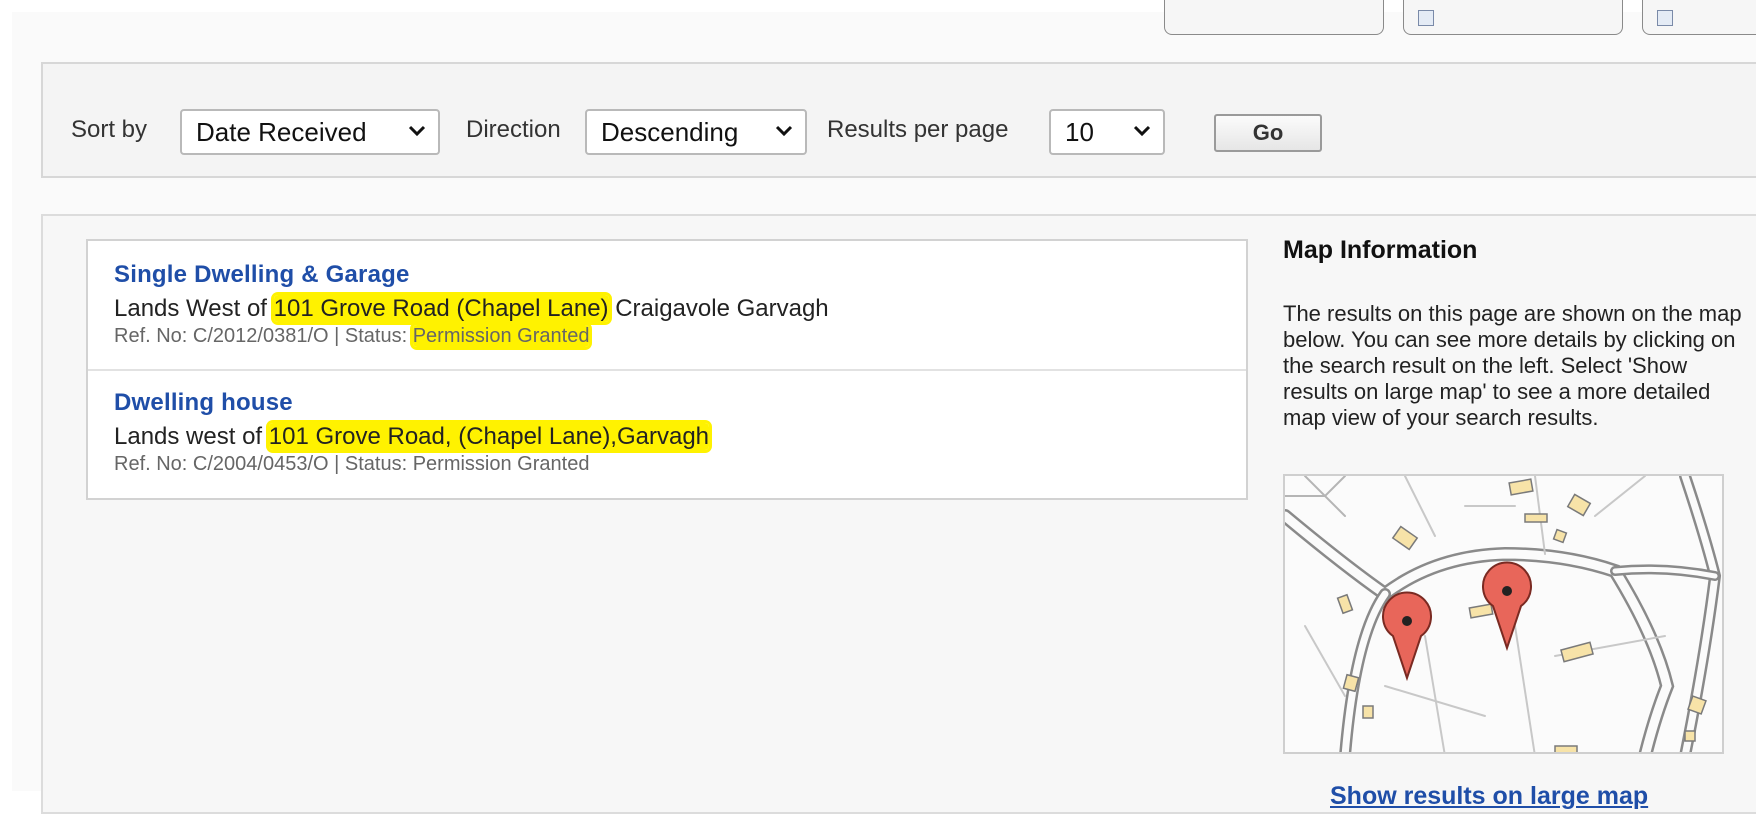 Image resolution: width=1756 pixels, height=814 pixels. What do you see at coordinates (918, 129) in the screenshot?
I see `results-per-page-label: Results per page` at bounding box center [918, 129].